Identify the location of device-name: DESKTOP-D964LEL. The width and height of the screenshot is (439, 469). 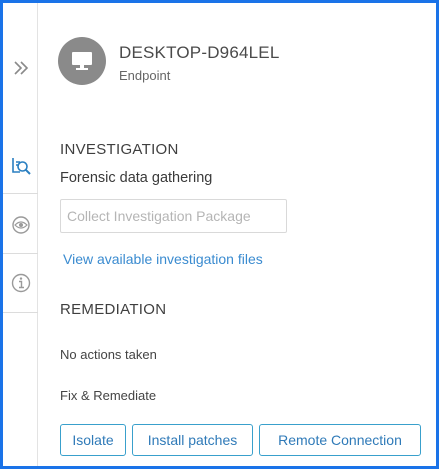
(199, 52).